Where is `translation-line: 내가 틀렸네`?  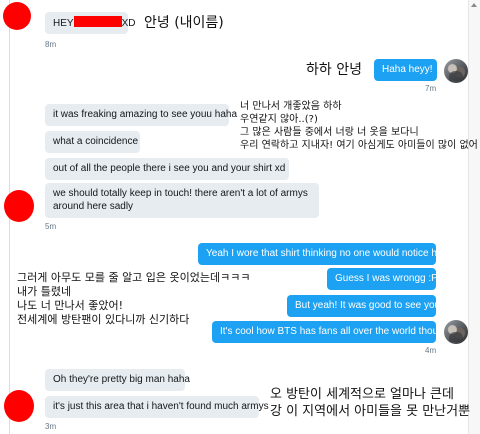 translation-line: 내가 틀렸네 is located at coordinates (44, 291).